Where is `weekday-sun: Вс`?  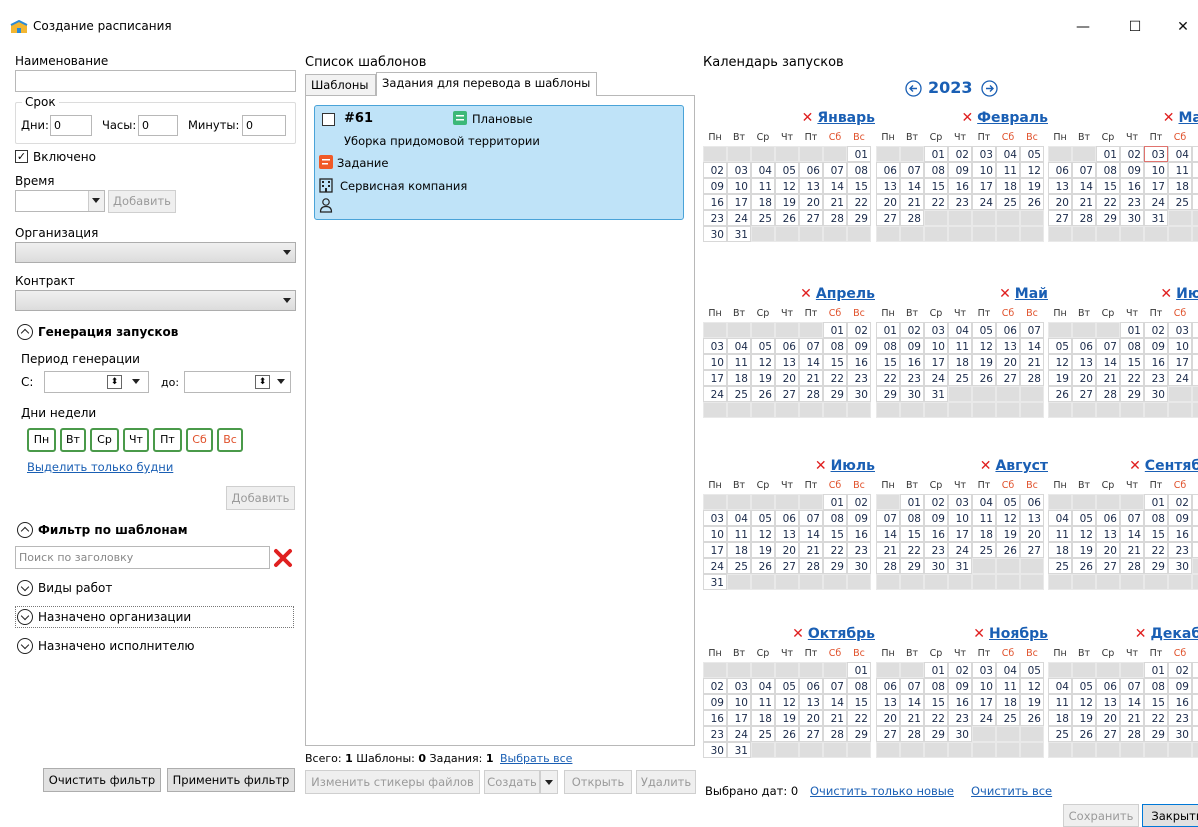
weekday-sun: Вс is located at coordinates (230, 440).